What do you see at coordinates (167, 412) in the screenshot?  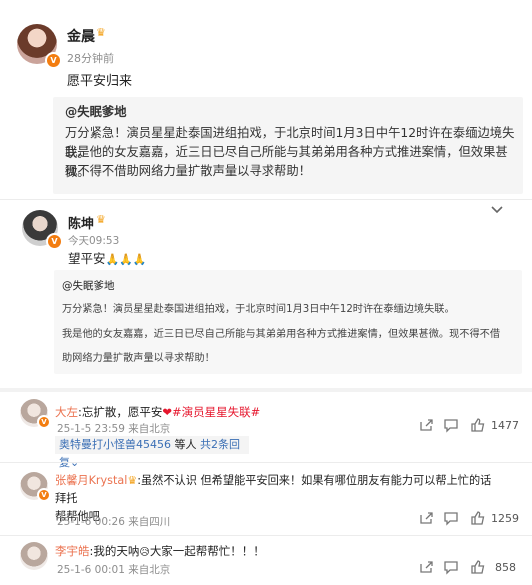 I see `heart-icon: ❤` at bounding box center [167, 412].